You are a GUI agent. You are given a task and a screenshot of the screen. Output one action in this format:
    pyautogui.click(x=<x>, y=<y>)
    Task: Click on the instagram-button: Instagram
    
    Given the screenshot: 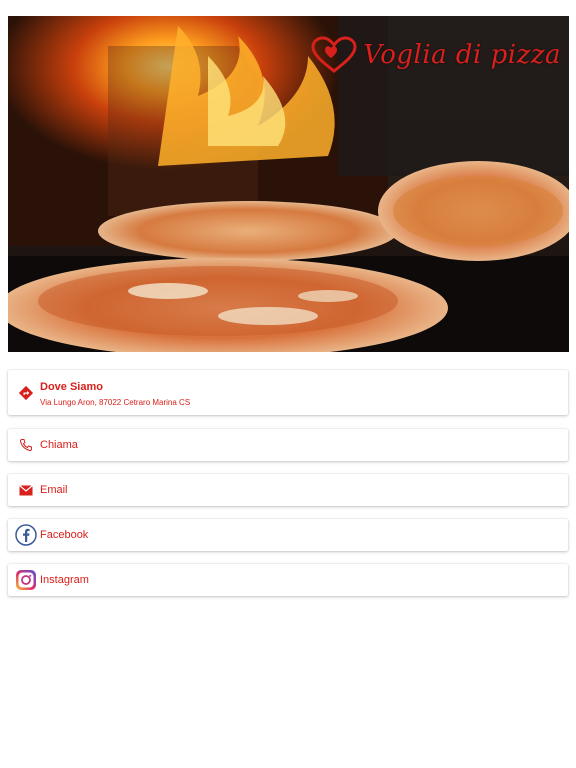 What is the action you would take?
    pyautogui.click(x=288, y=580)
    